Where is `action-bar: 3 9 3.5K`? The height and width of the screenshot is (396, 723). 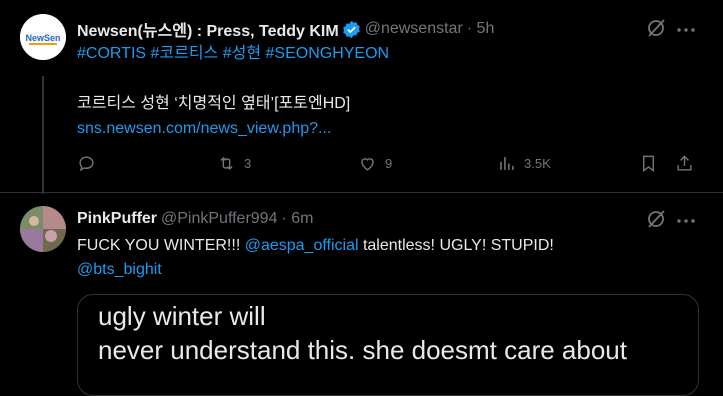 action-bar: 3 9 3.5K is located at coordinates (392, 165).